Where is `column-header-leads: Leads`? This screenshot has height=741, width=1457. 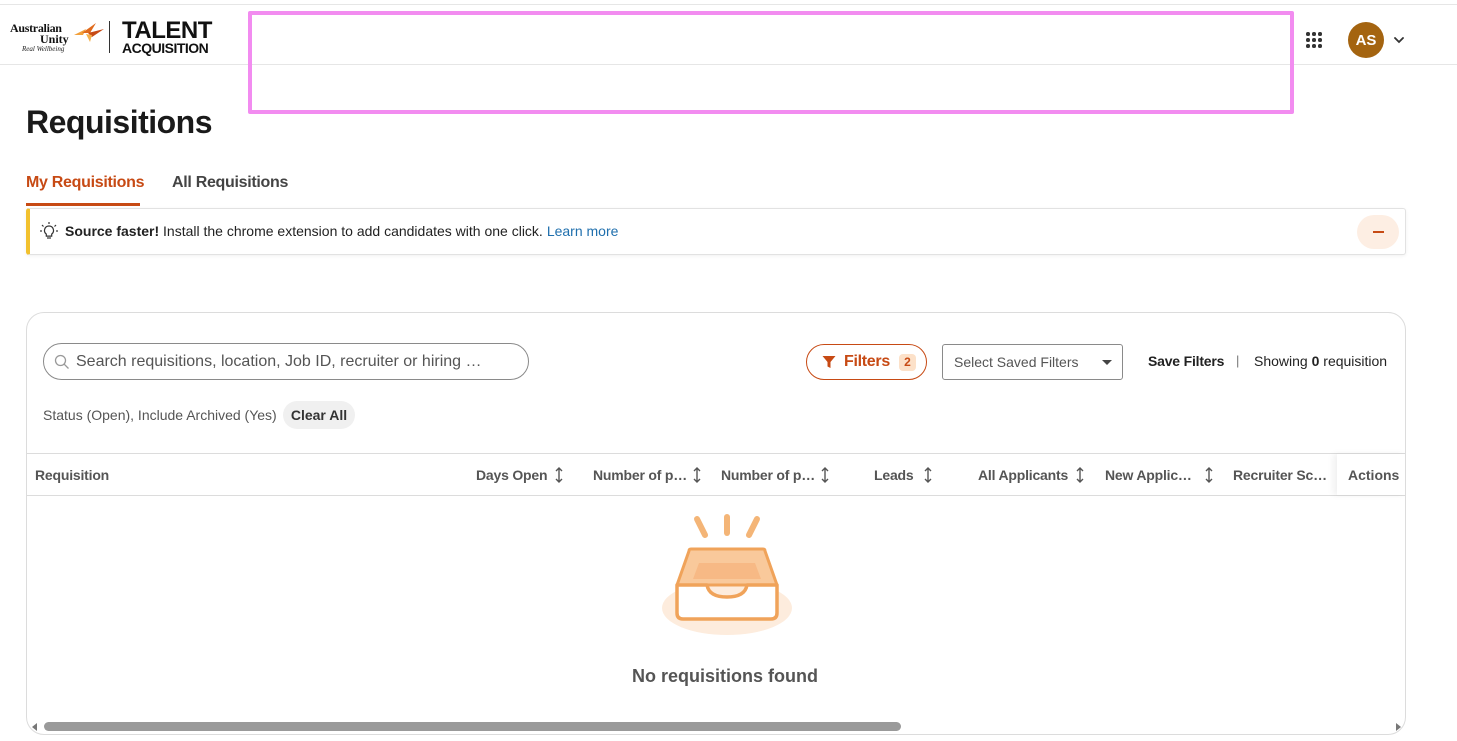 column-header-leads: Leads is located at coordinates (894, 475).